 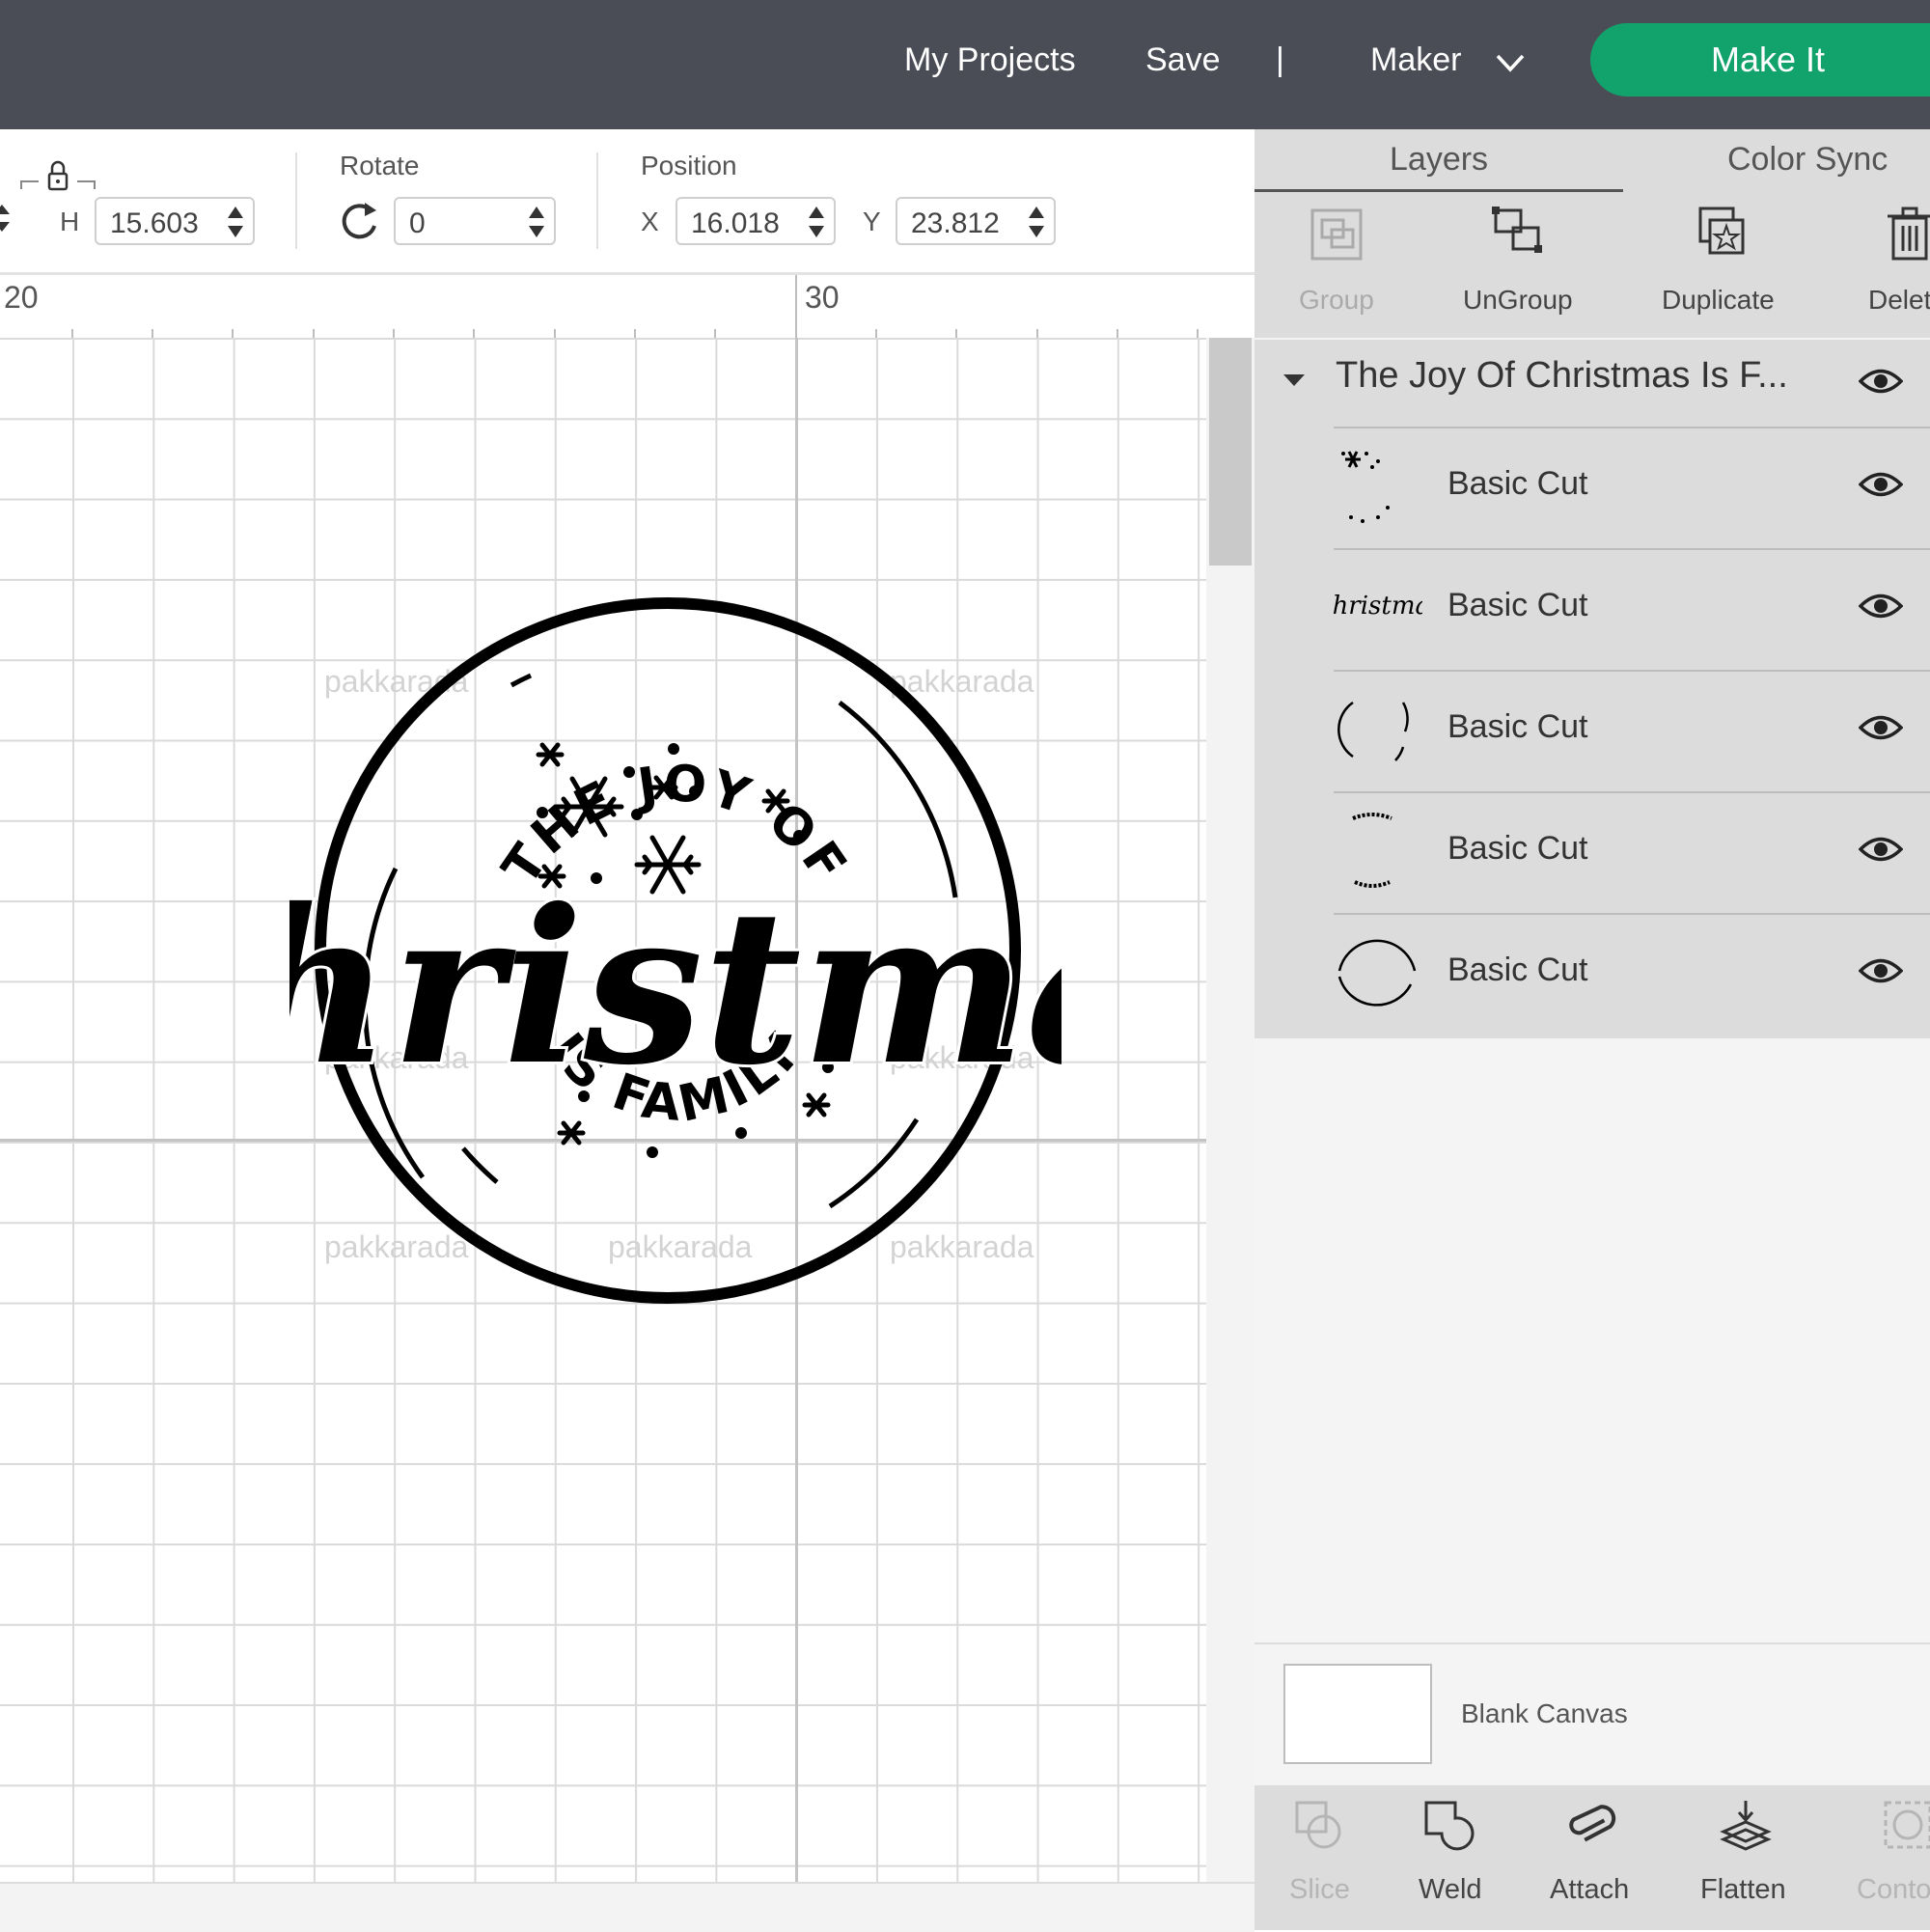 What do you see at coordinates (816, 222) in the screenshot?
I see `x-stepper-icon` at bounding box center [816, 222].